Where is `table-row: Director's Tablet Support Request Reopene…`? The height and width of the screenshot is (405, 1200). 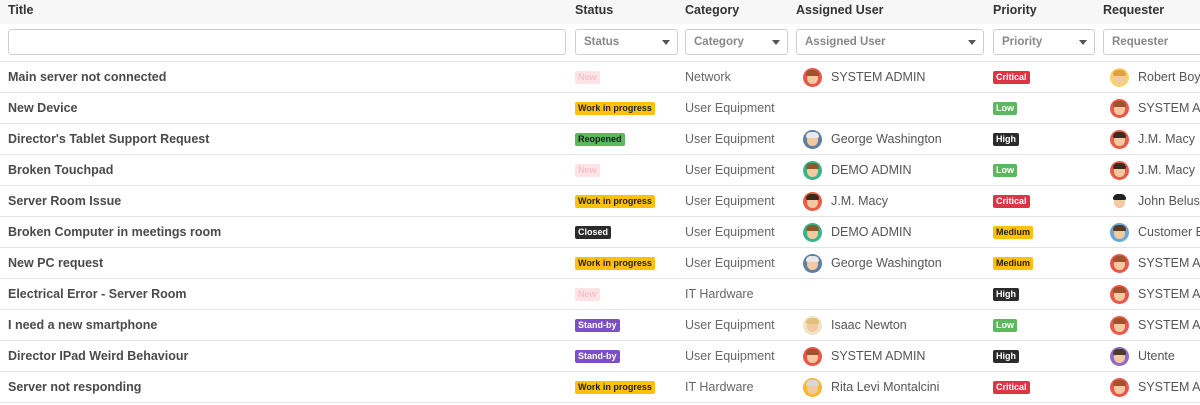 table-row: Director's Tablet Support Request Reopene… is located at coordinates (600, 139).